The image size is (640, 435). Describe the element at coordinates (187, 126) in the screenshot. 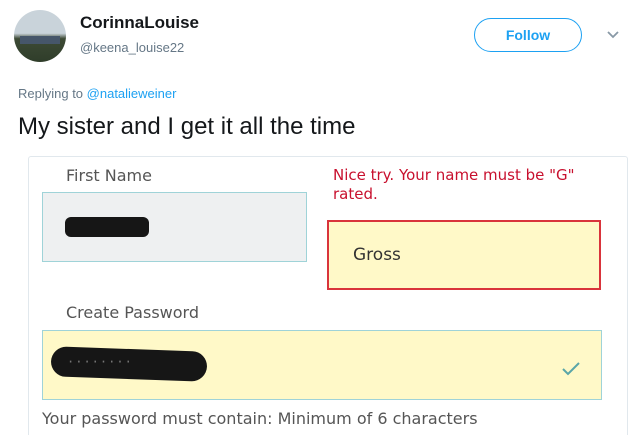

I see `tweet-text: My sister and I get it all the time` at that location.